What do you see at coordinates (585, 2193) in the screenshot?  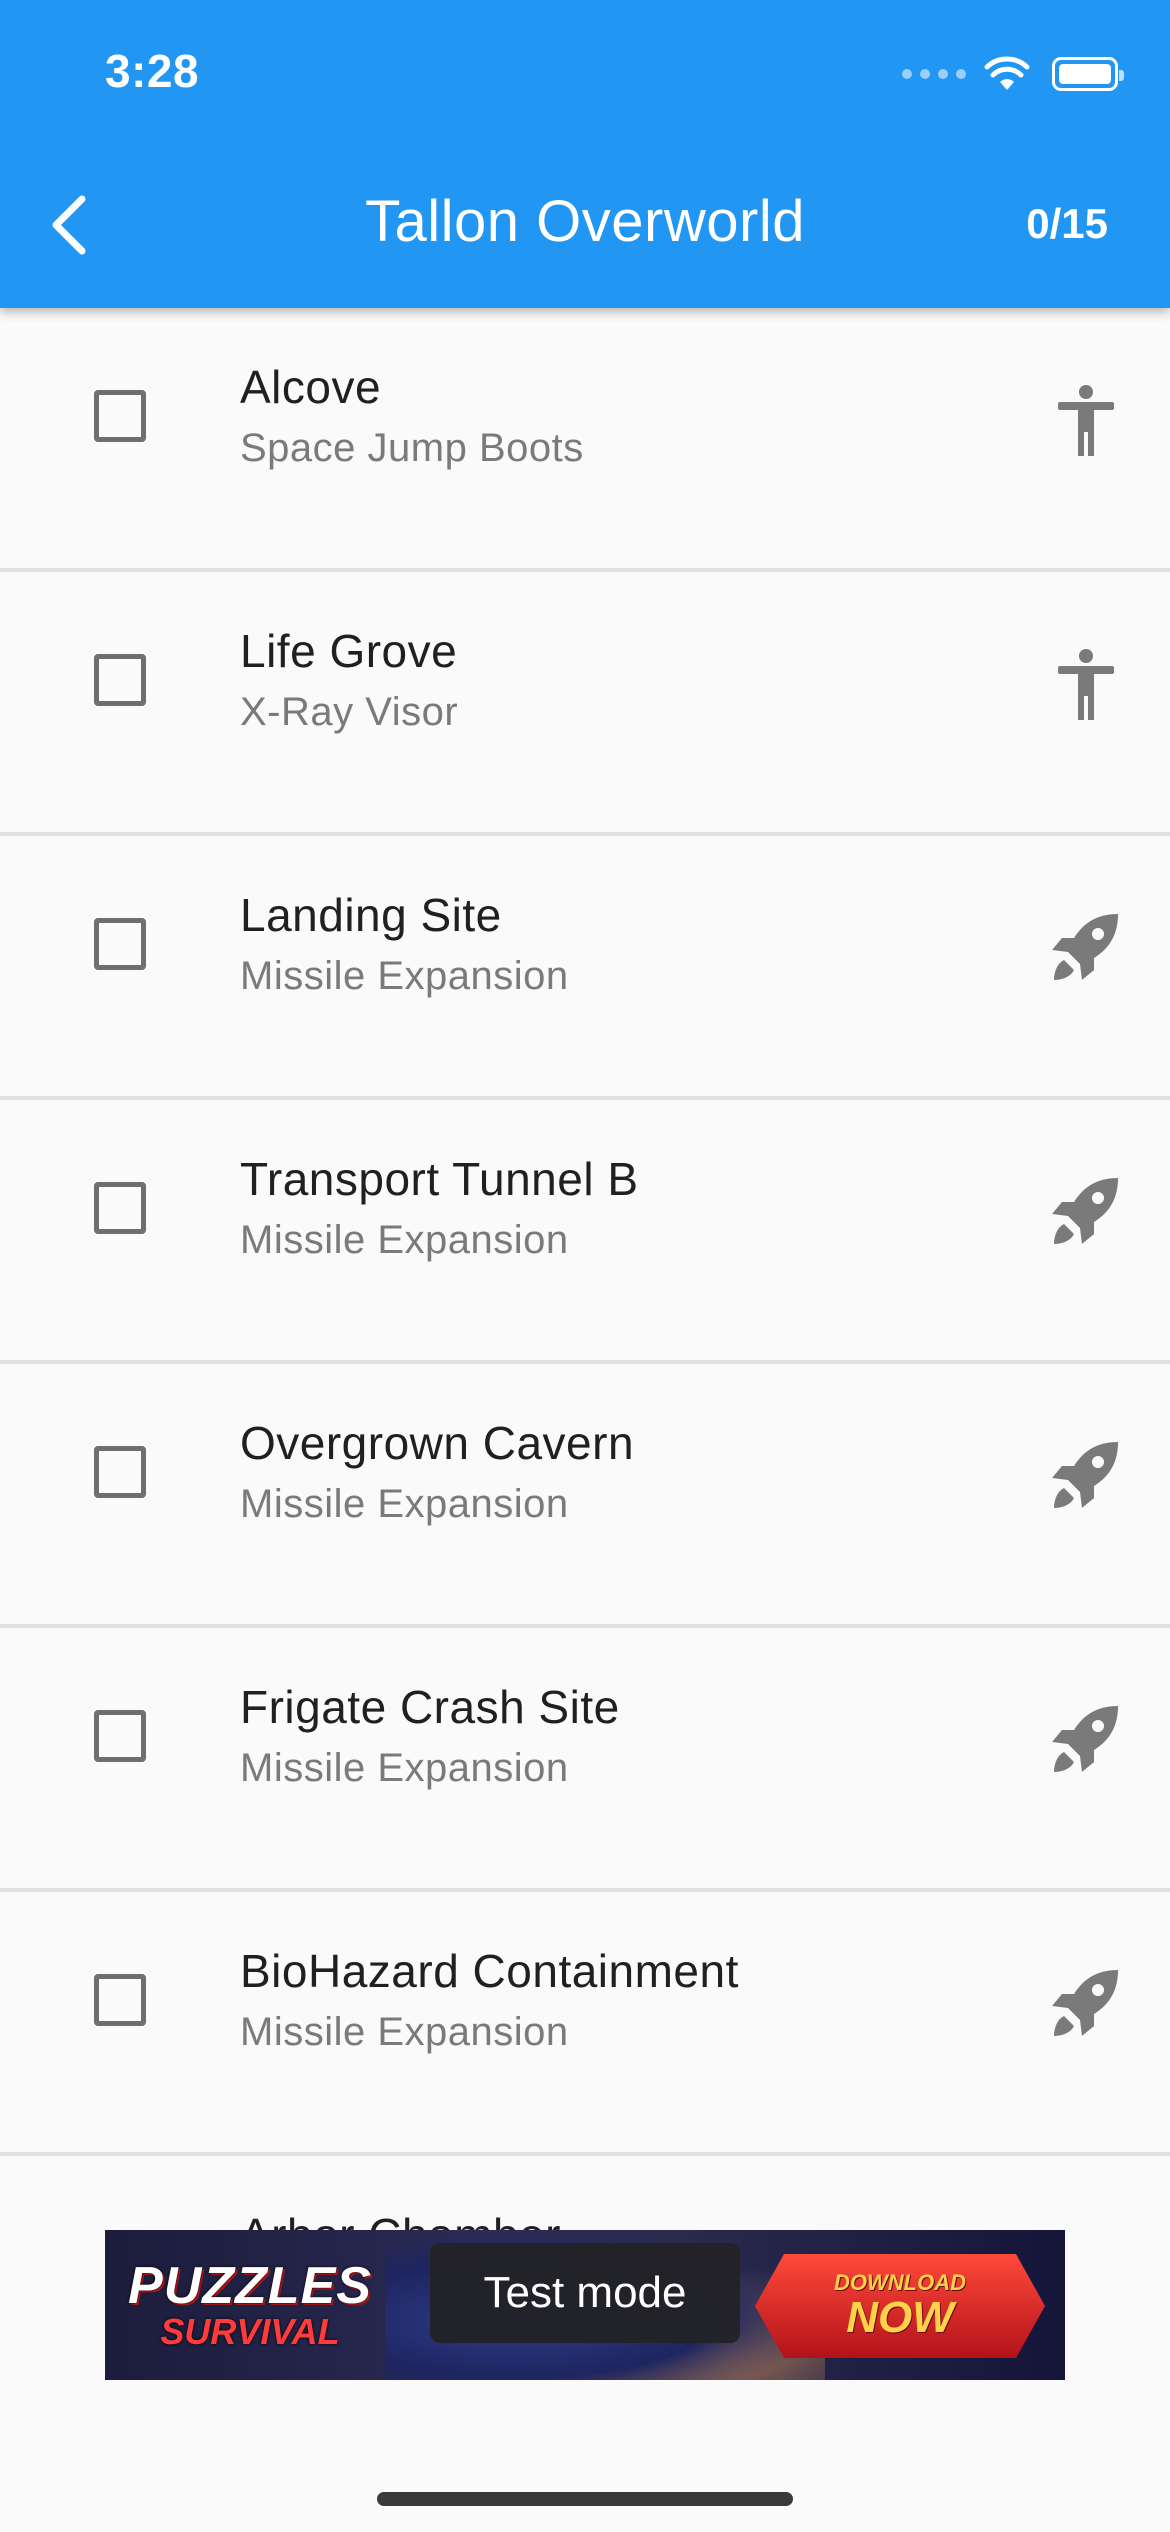 I see `list-item: Arbor Chamber` at bounding box center [585, 2193].